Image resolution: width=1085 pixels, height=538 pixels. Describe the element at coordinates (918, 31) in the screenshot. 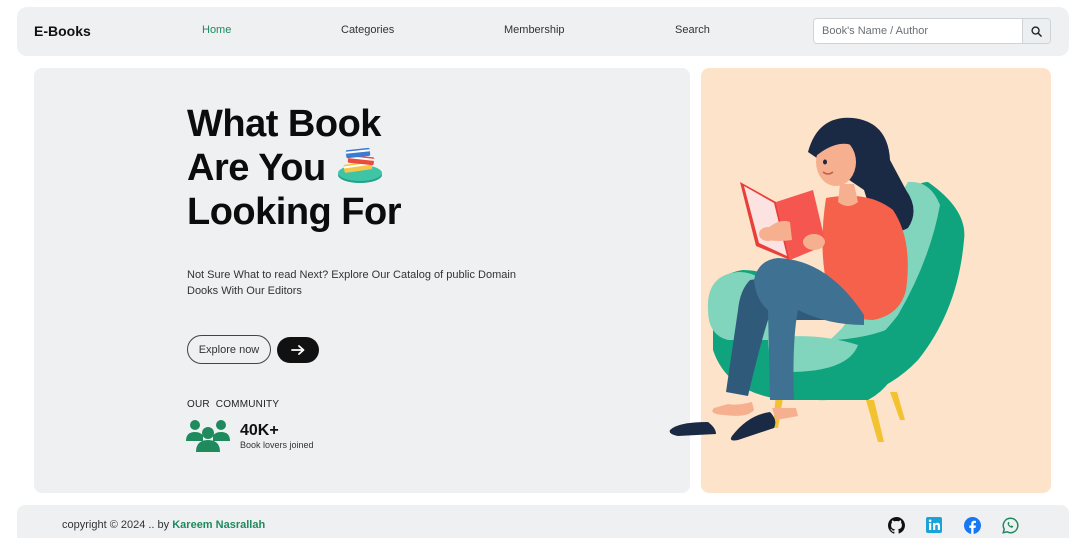

I see `search-input` at that location.